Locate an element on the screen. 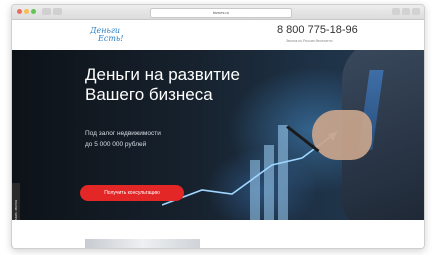 This screenshot has height=255, width=434. site-logo: Деньги Есть! is located at coordinates (105, 36).